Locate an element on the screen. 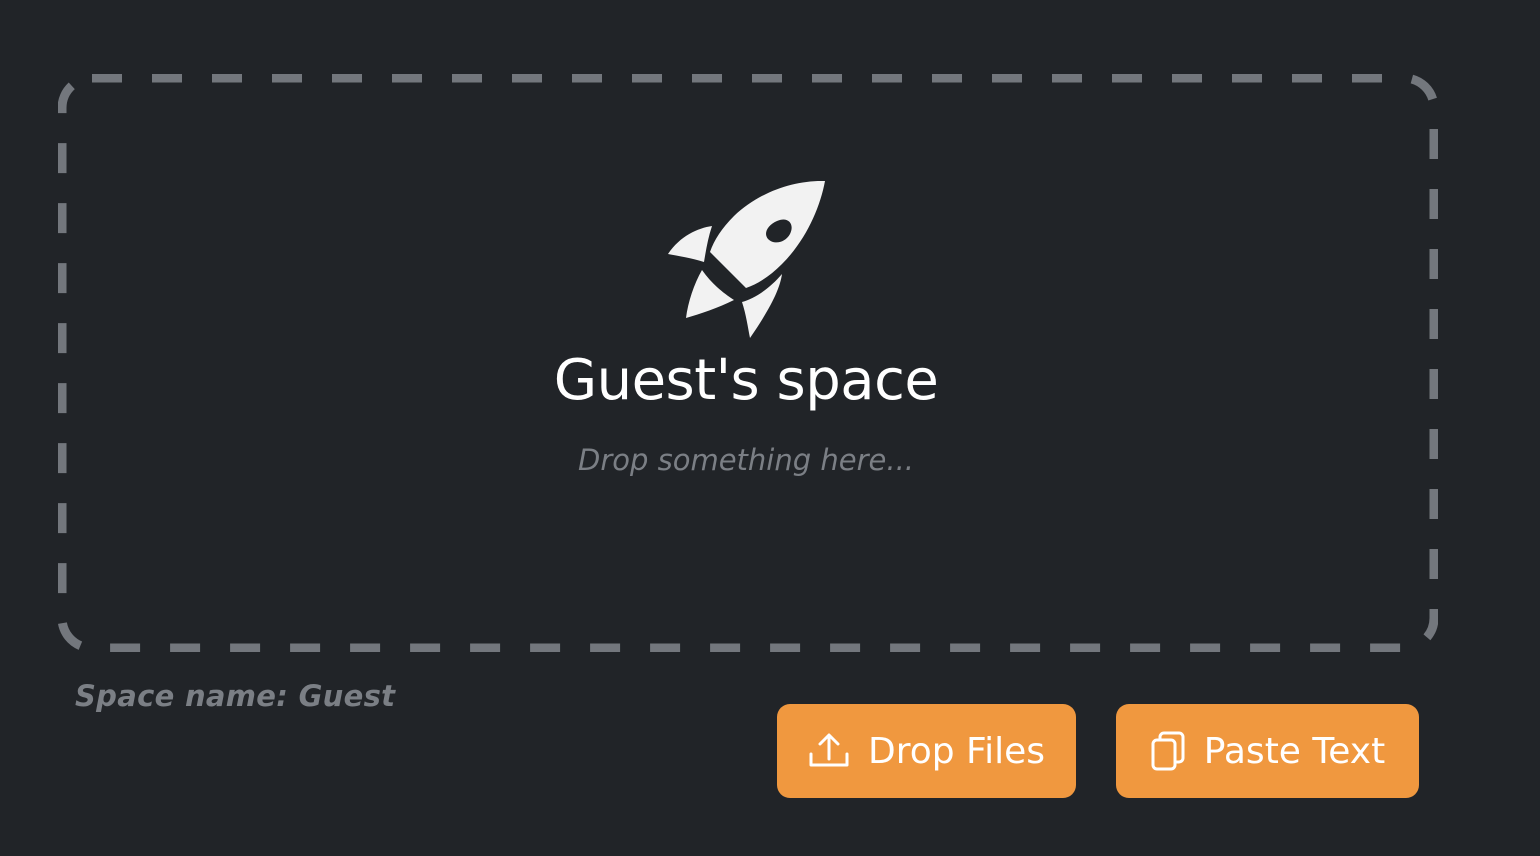  copy-icon is located at coordinates (1168, 751).